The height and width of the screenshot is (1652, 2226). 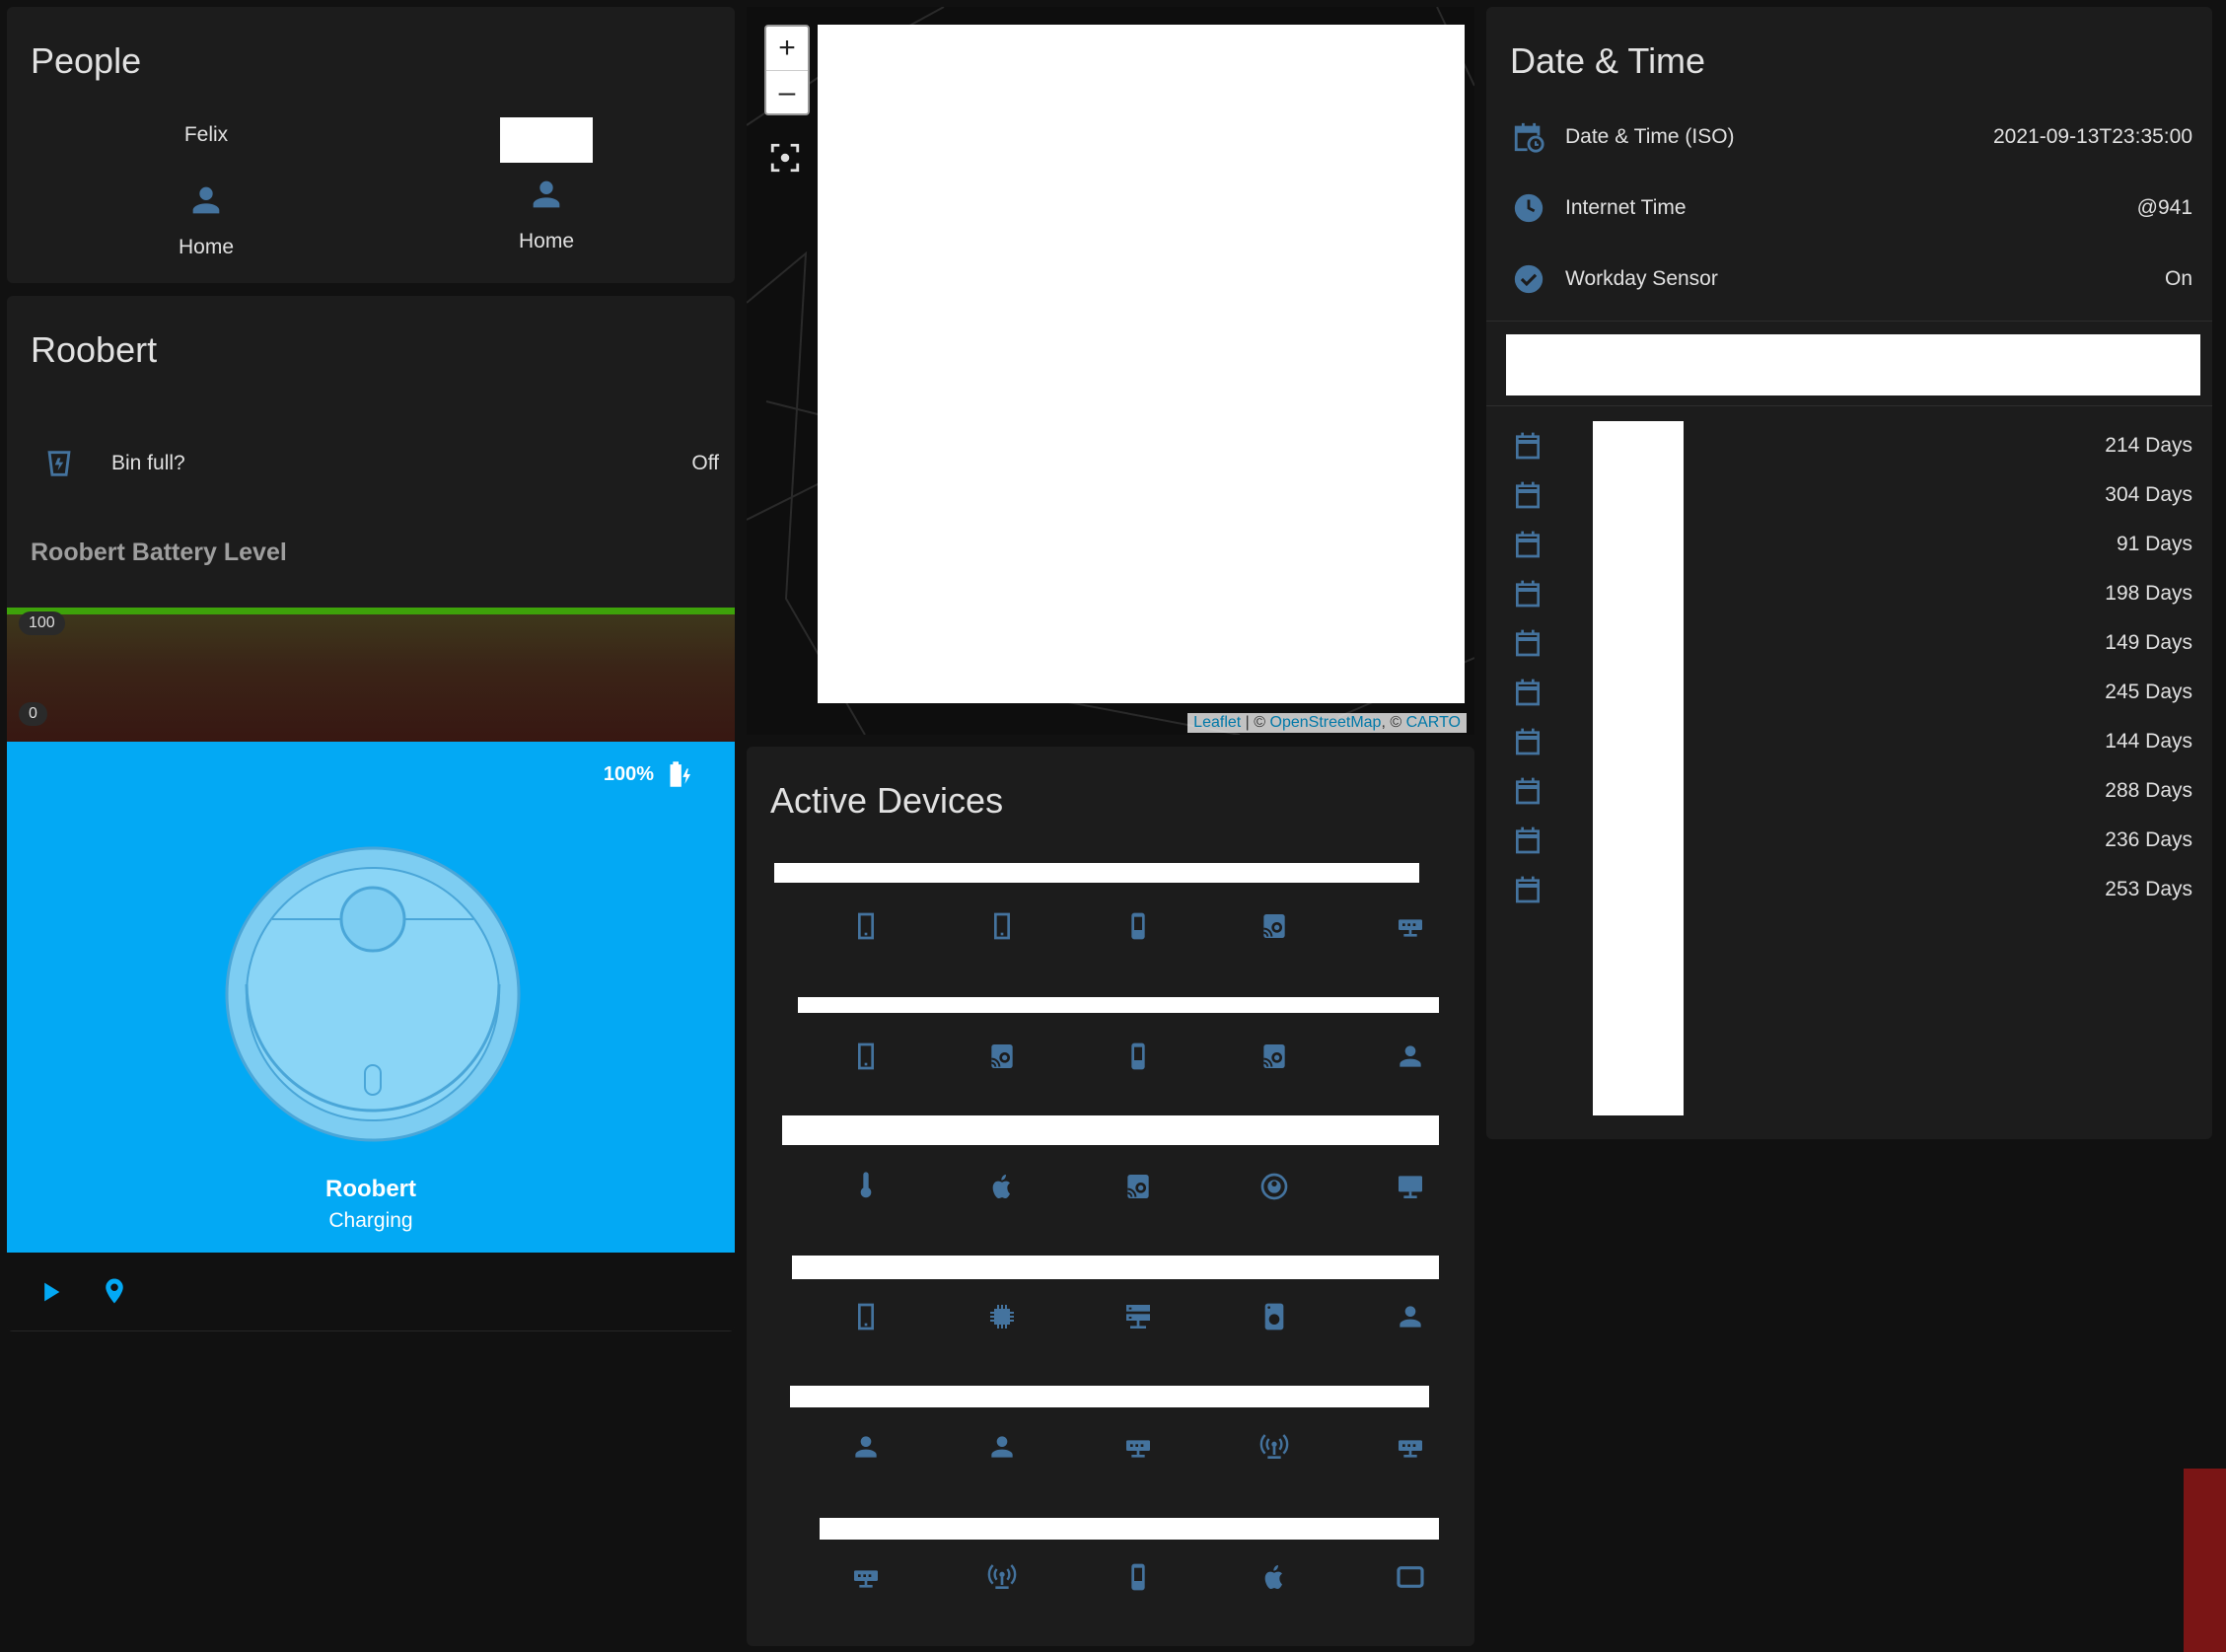 I want to click on map-card: + – Leaflet | © OpenStreetMap, © CARTO, so click(x=1110, y=371).